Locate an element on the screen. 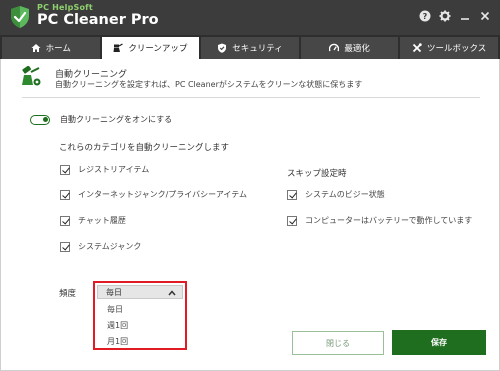  save-button: 保存 is located at coordinates (439, 342).